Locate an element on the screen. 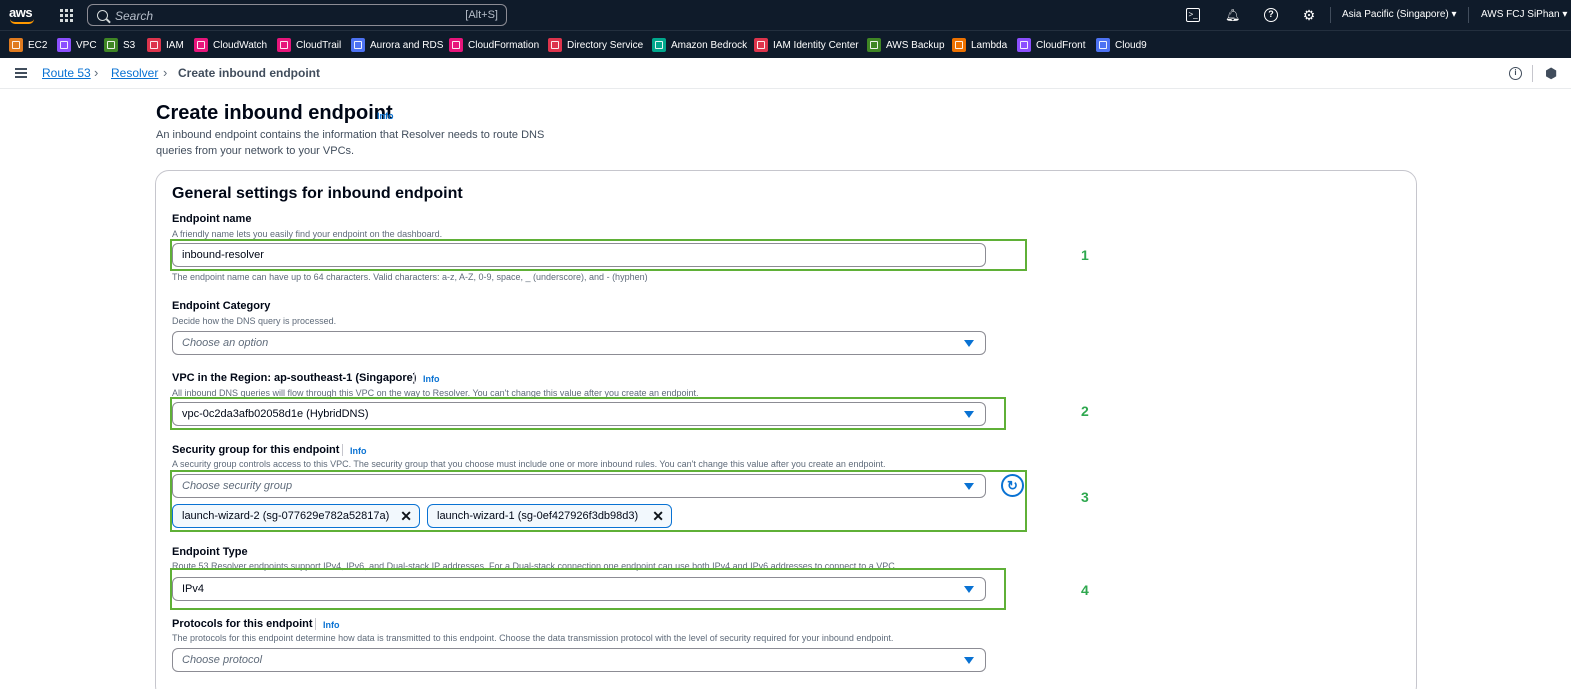 The image size is (1571, 689). favorite-label: VPC is located at coordinates (86, 45).